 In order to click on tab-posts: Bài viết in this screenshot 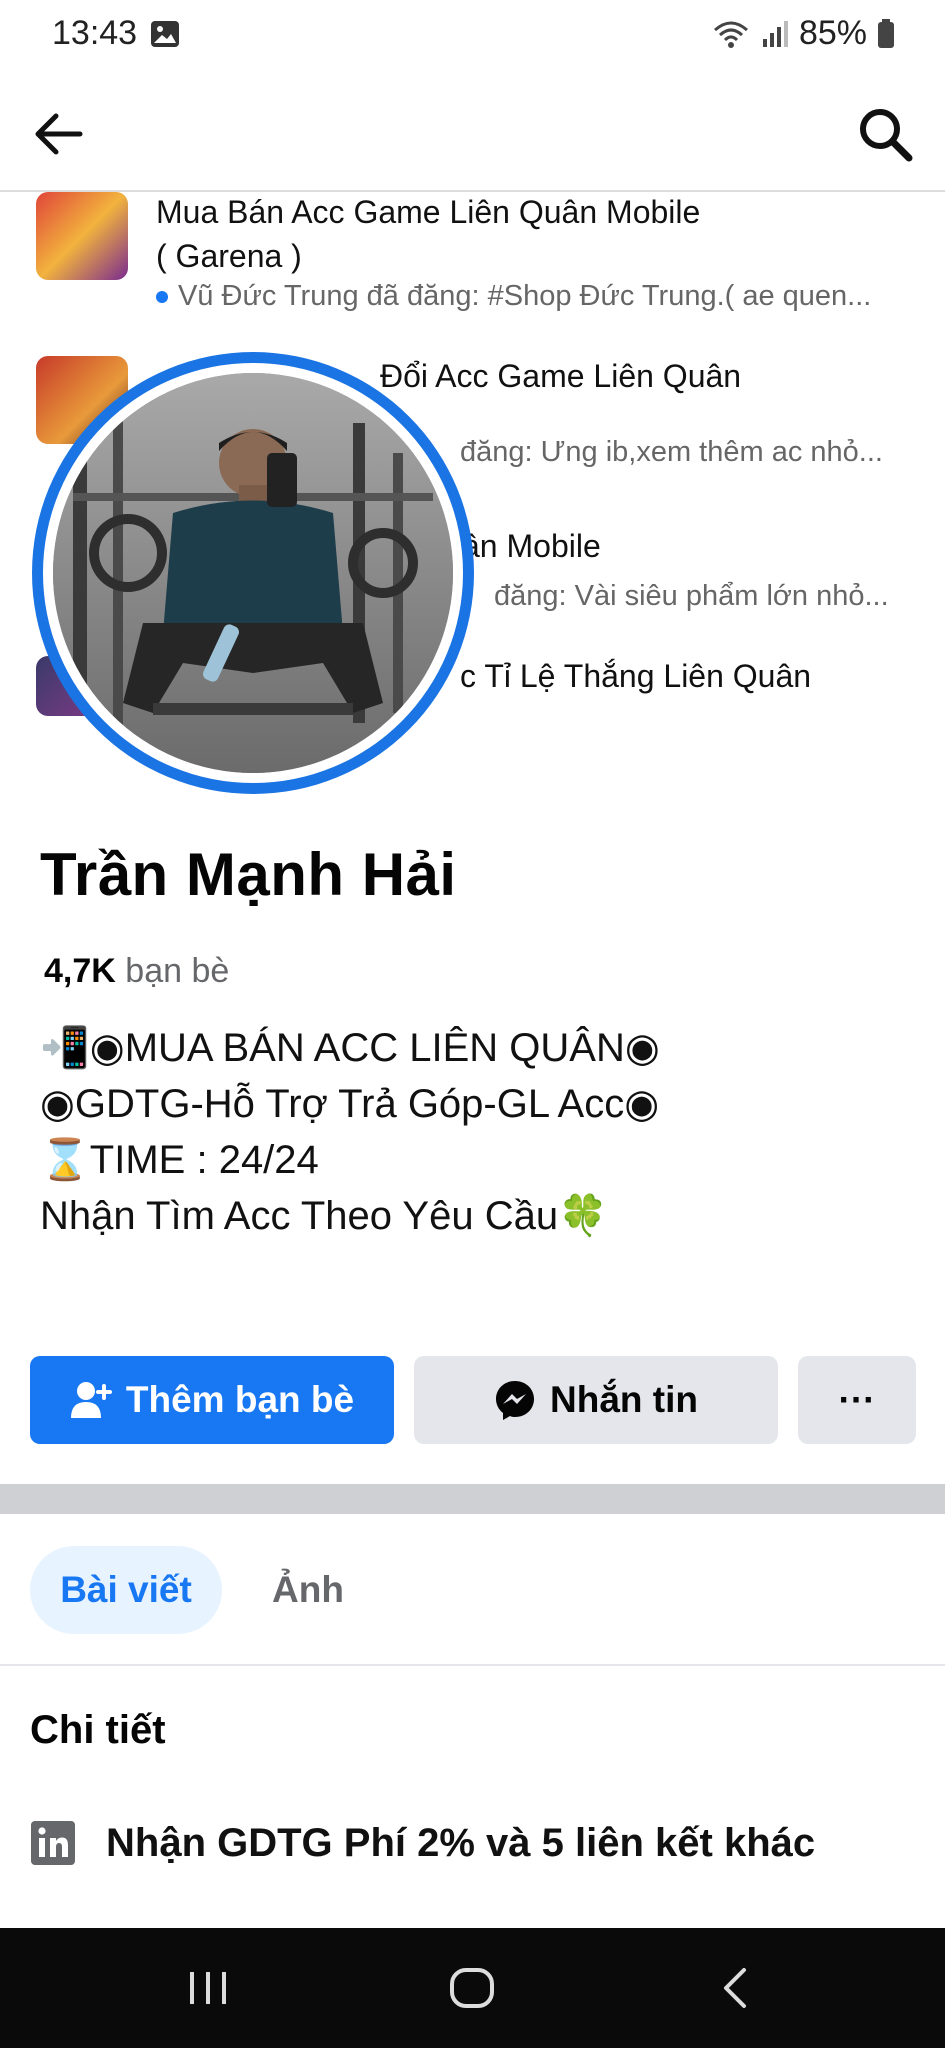, I will do `click(126, 1590)`.